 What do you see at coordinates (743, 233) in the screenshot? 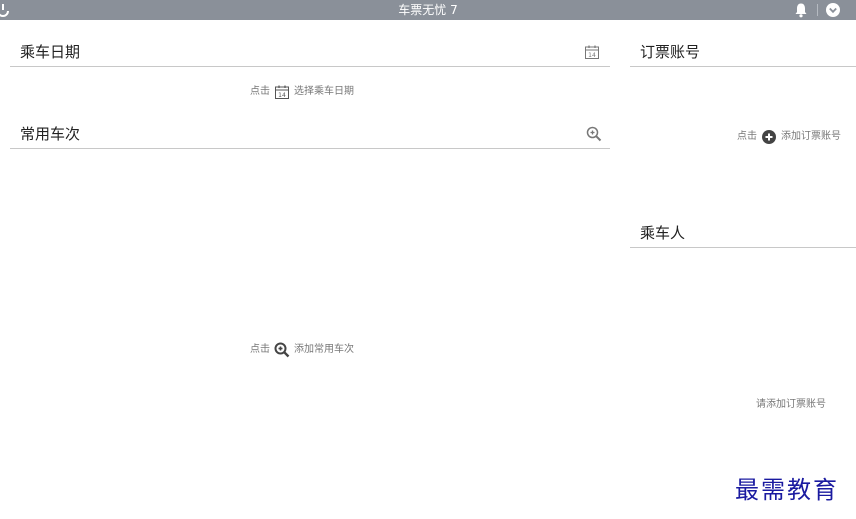
I see `passengers-header: 乘车人` at bounding box center [743, 233].